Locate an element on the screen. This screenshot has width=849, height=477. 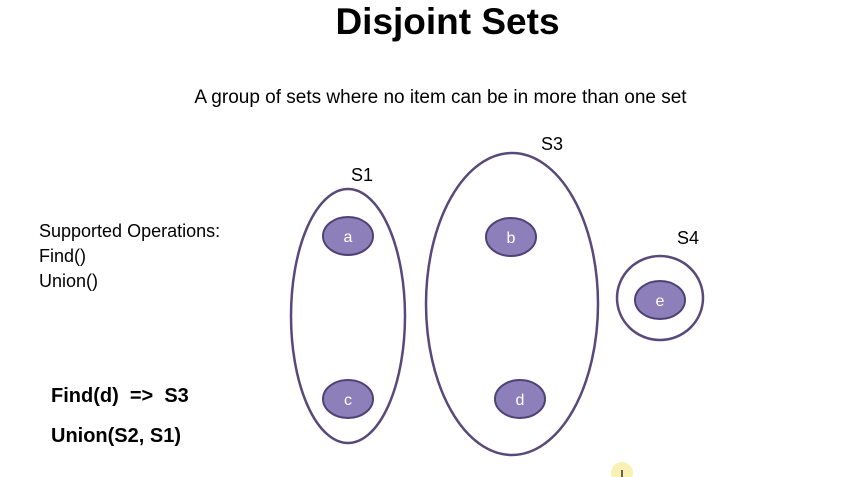
item-e-label: e is located at coordinates (660, 301).